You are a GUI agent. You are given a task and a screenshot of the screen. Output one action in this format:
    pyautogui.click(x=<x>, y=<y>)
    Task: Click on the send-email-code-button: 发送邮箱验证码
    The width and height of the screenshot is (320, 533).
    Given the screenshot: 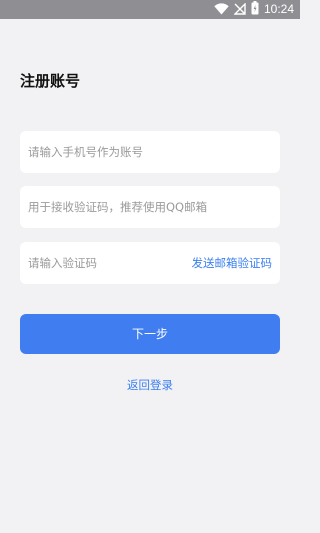 What is the action you would take?
    pyautogui.click(x=232, y=263)
    